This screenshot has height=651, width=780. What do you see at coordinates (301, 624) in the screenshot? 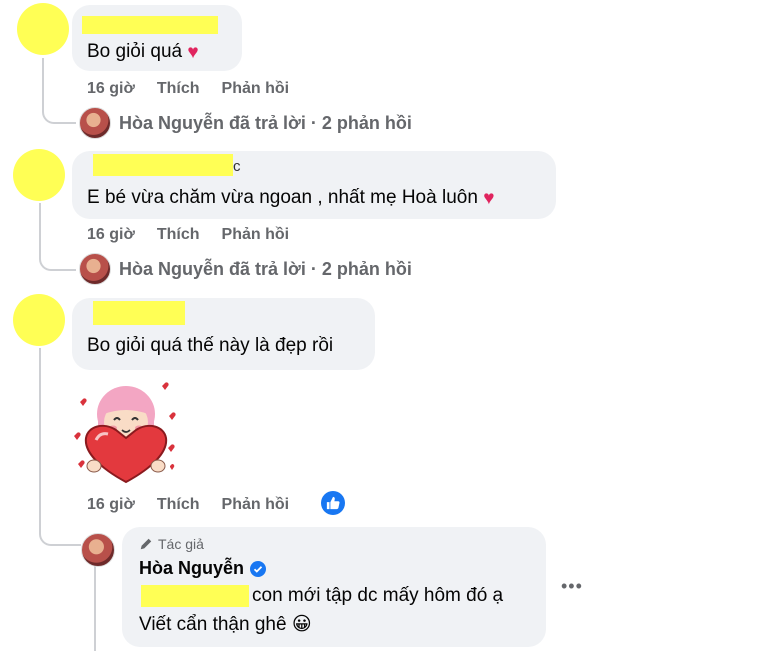
I see `grin-emoji: 😀` at bounding box center [301, 624].